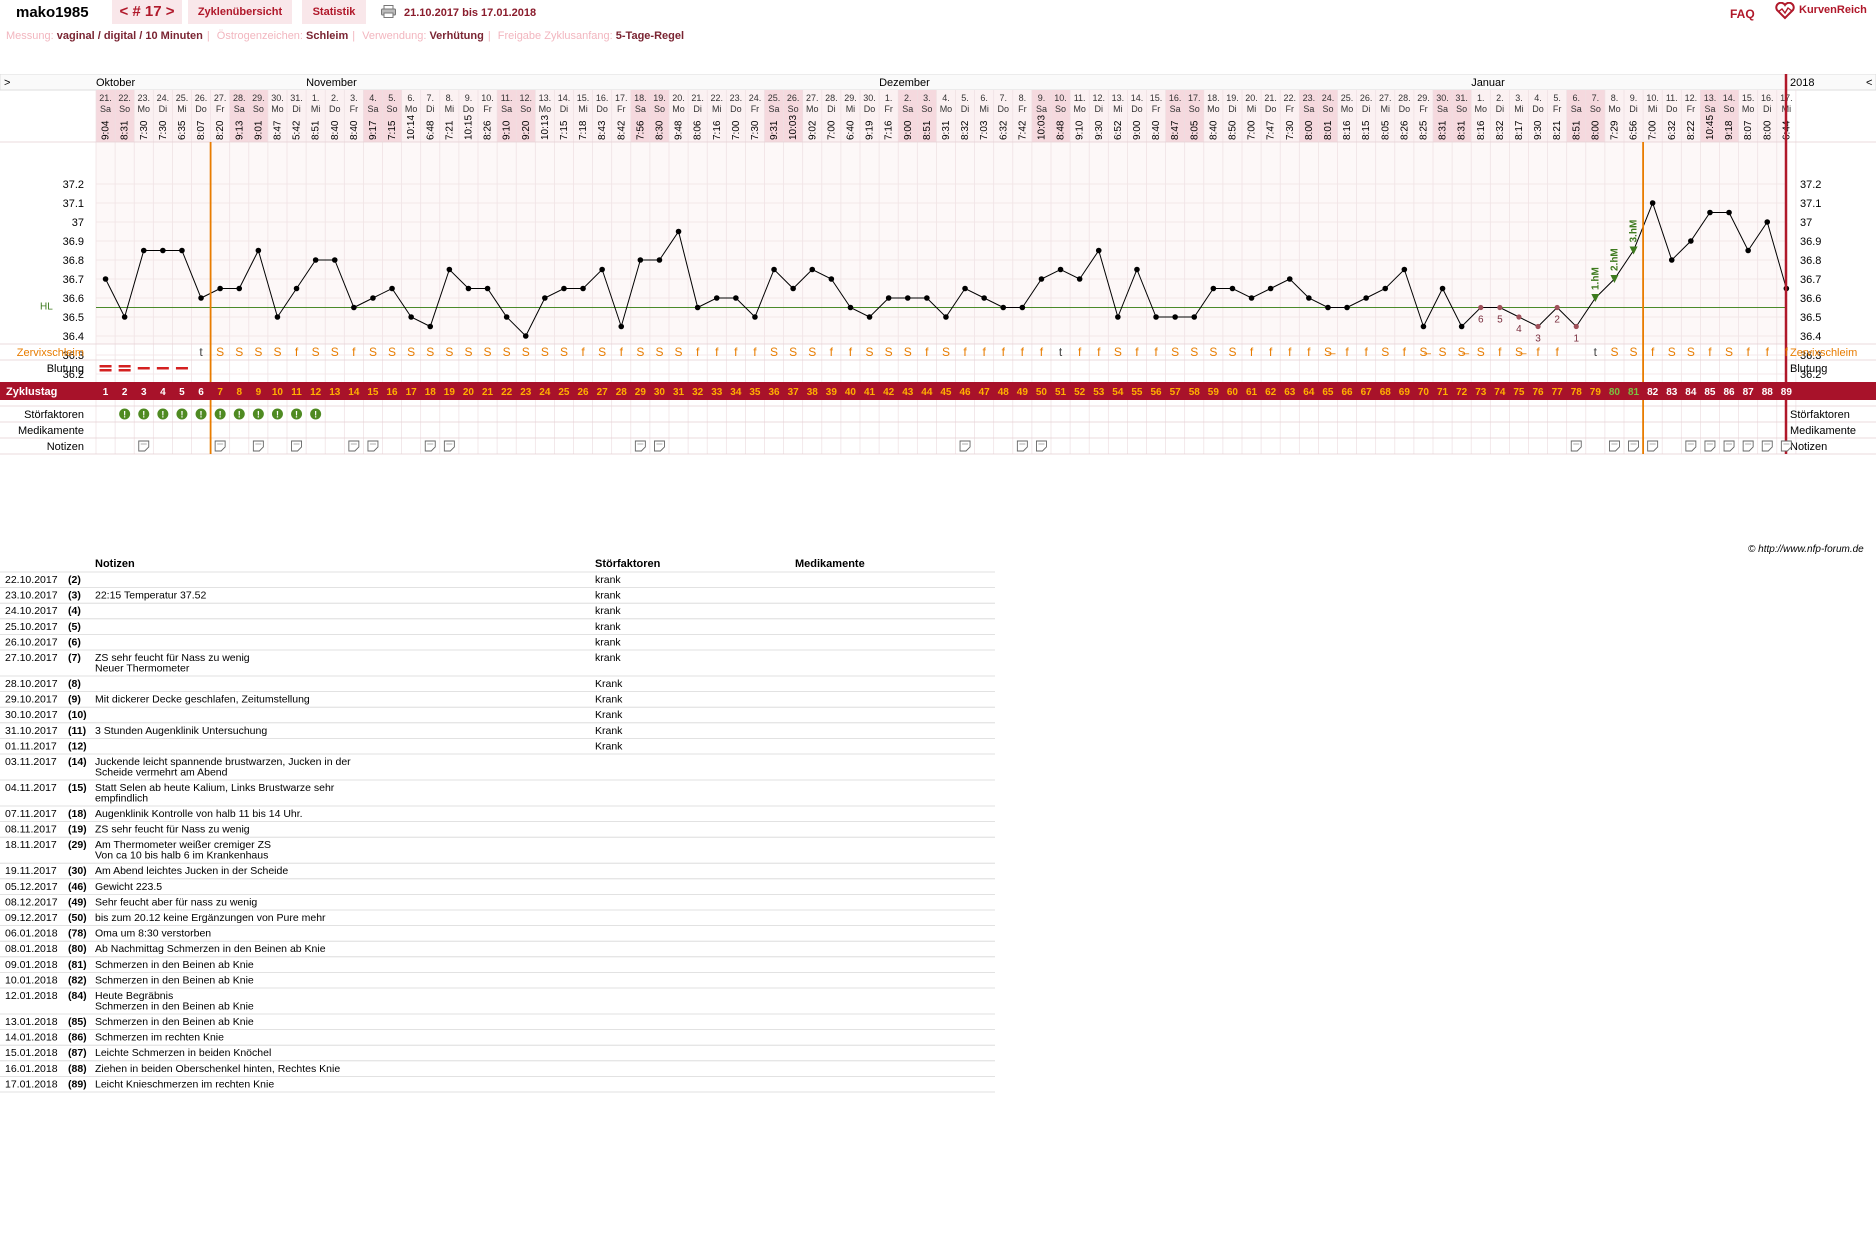  I want to click on cycle-day-number: 82, so click(1653, 392).